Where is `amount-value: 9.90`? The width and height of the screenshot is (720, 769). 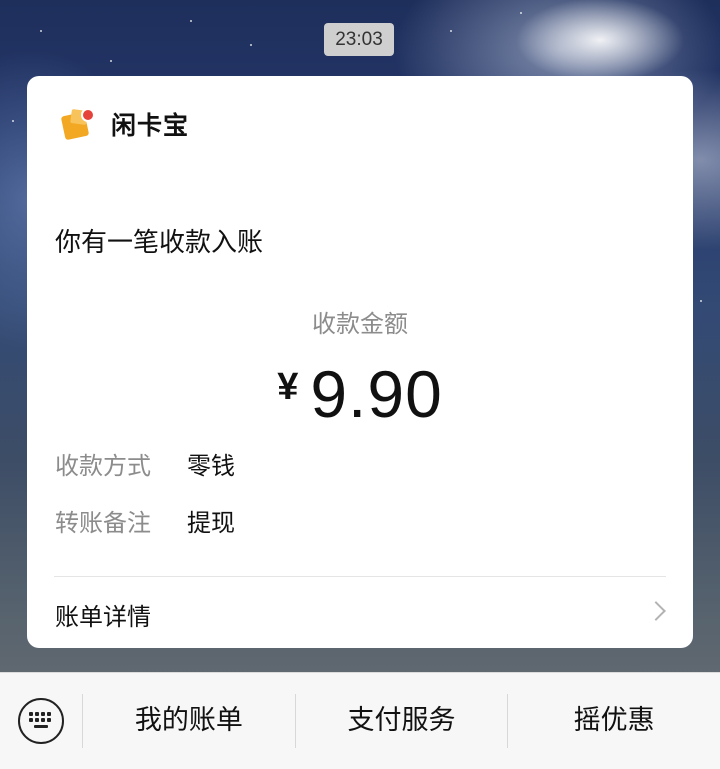 amount-value: 9.90 is located at coordinates (376, 394).